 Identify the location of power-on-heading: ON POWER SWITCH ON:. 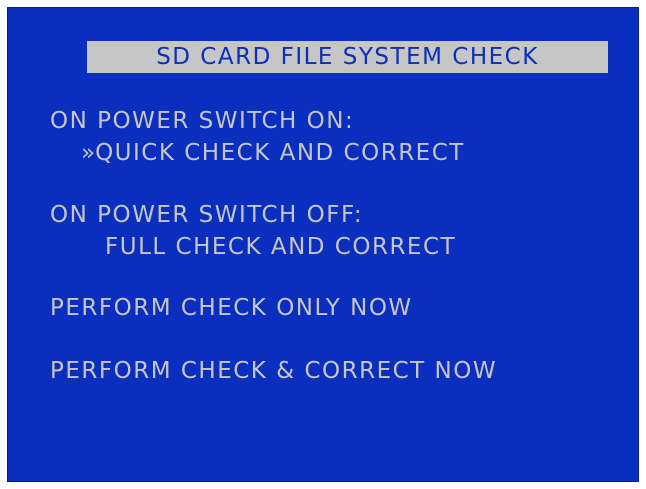
(202, 121).